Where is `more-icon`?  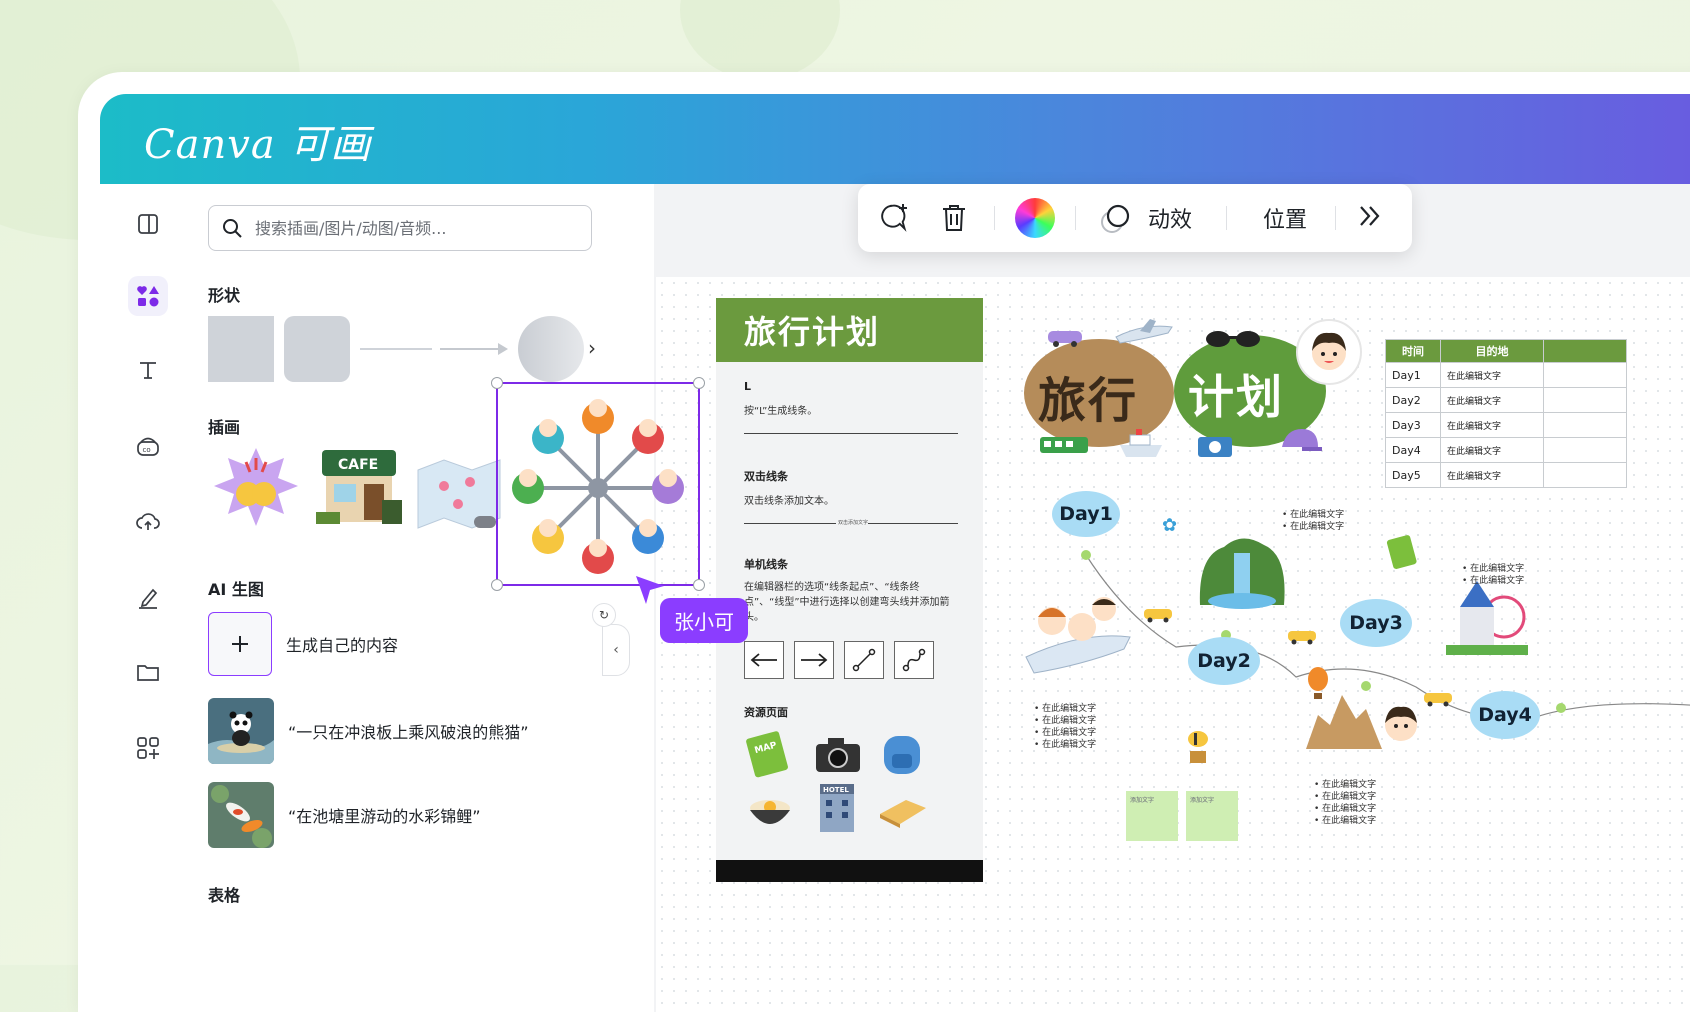 more-icon is located at coordinates (1370, 218).